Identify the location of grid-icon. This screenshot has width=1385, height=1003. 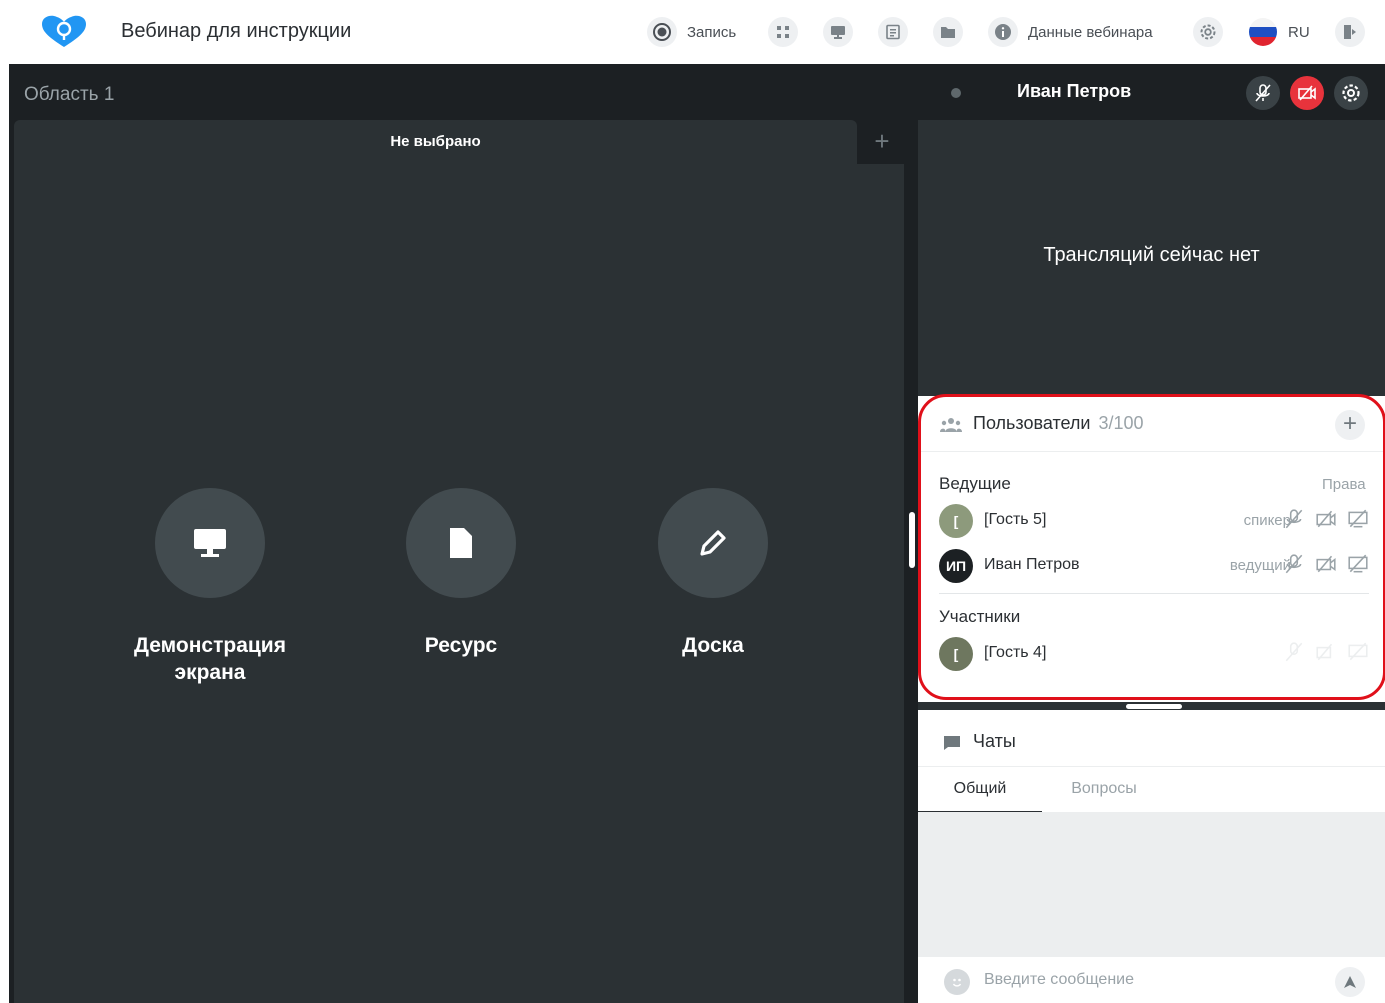
(783, 32).